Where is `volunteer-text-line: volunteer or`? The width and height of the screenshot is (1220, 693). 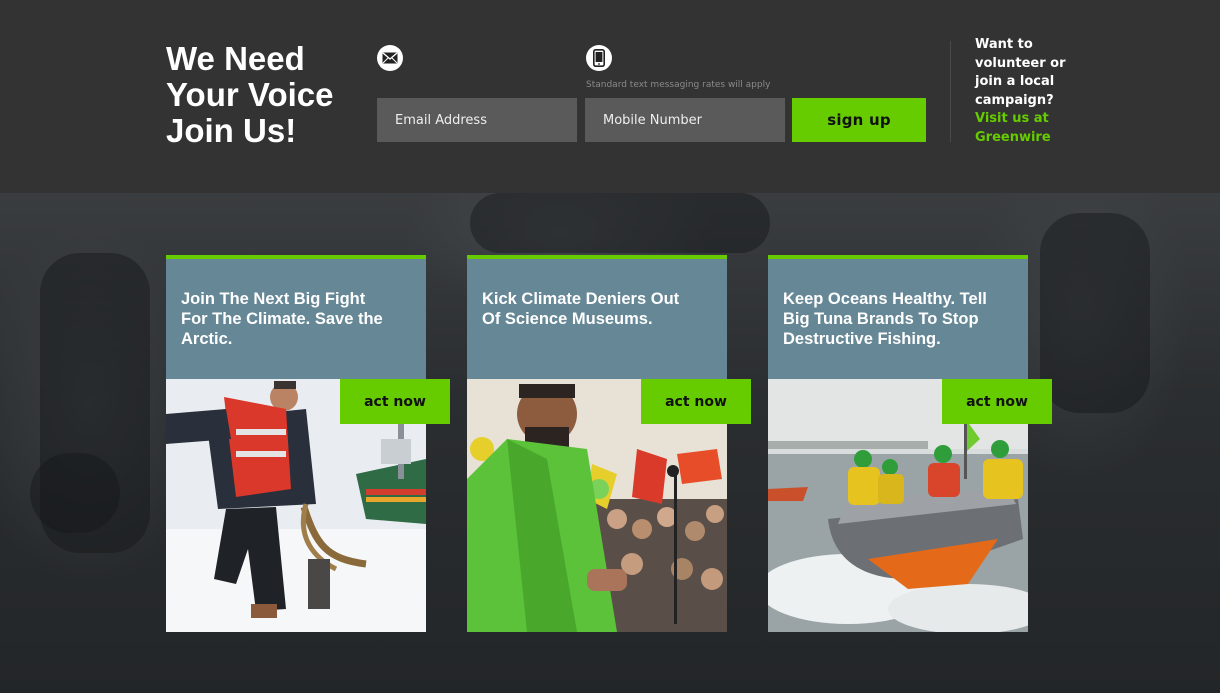
volunteer-text-line: volunteer or is located at coordinates (1020, 63).